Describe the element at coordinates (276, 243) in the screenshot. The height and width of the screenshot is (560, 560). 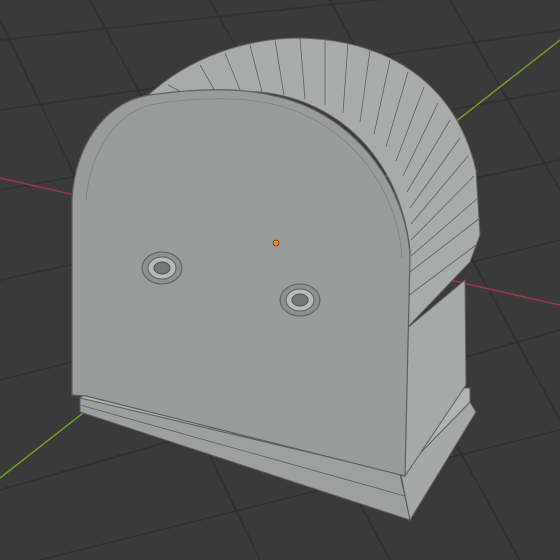
I see `origin-point` at that location.